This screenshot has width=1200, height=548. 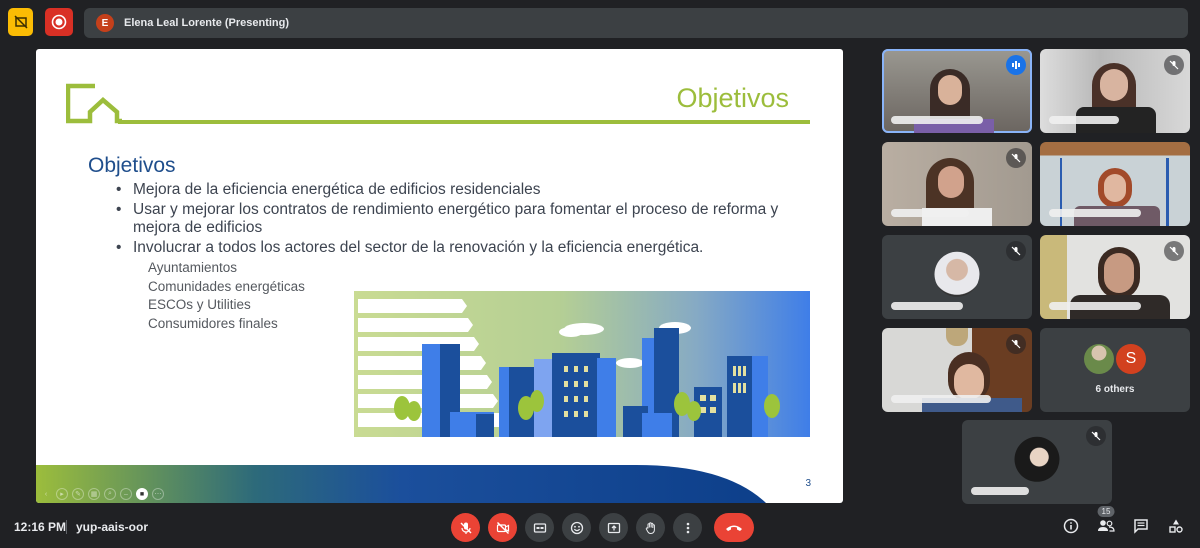 I want to click on presenter-bar: E Elena Leal Lorente (Presenting), so click(x=636, y=23).